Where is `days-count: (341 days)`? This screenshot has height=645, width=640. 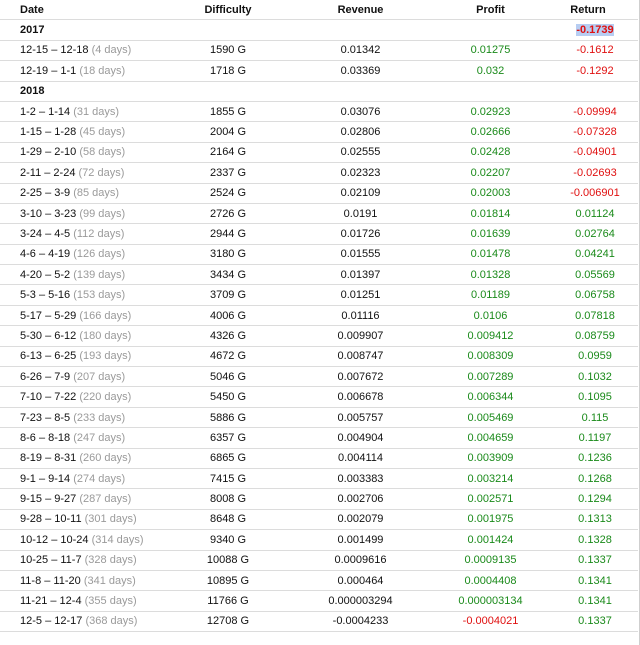
days-count: (341 days) is located at coordinates (109, 580).